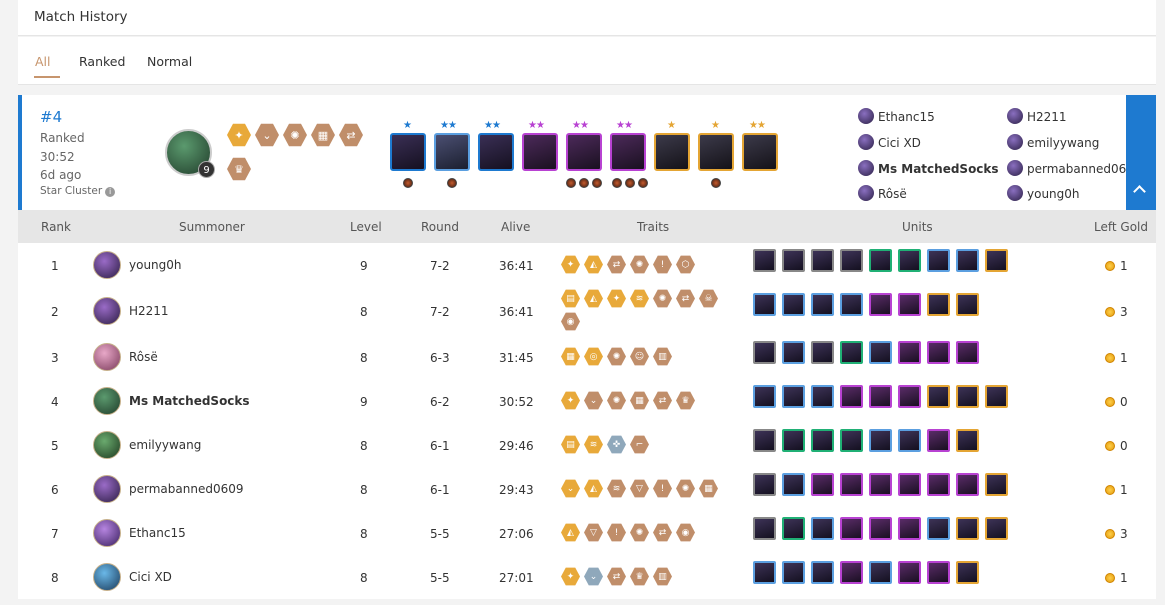 The width and height of the screenshot is (1165, 605). Describe the element at coordinates (110, 192) in the screenshot. I see `info-icon: i` at that location.